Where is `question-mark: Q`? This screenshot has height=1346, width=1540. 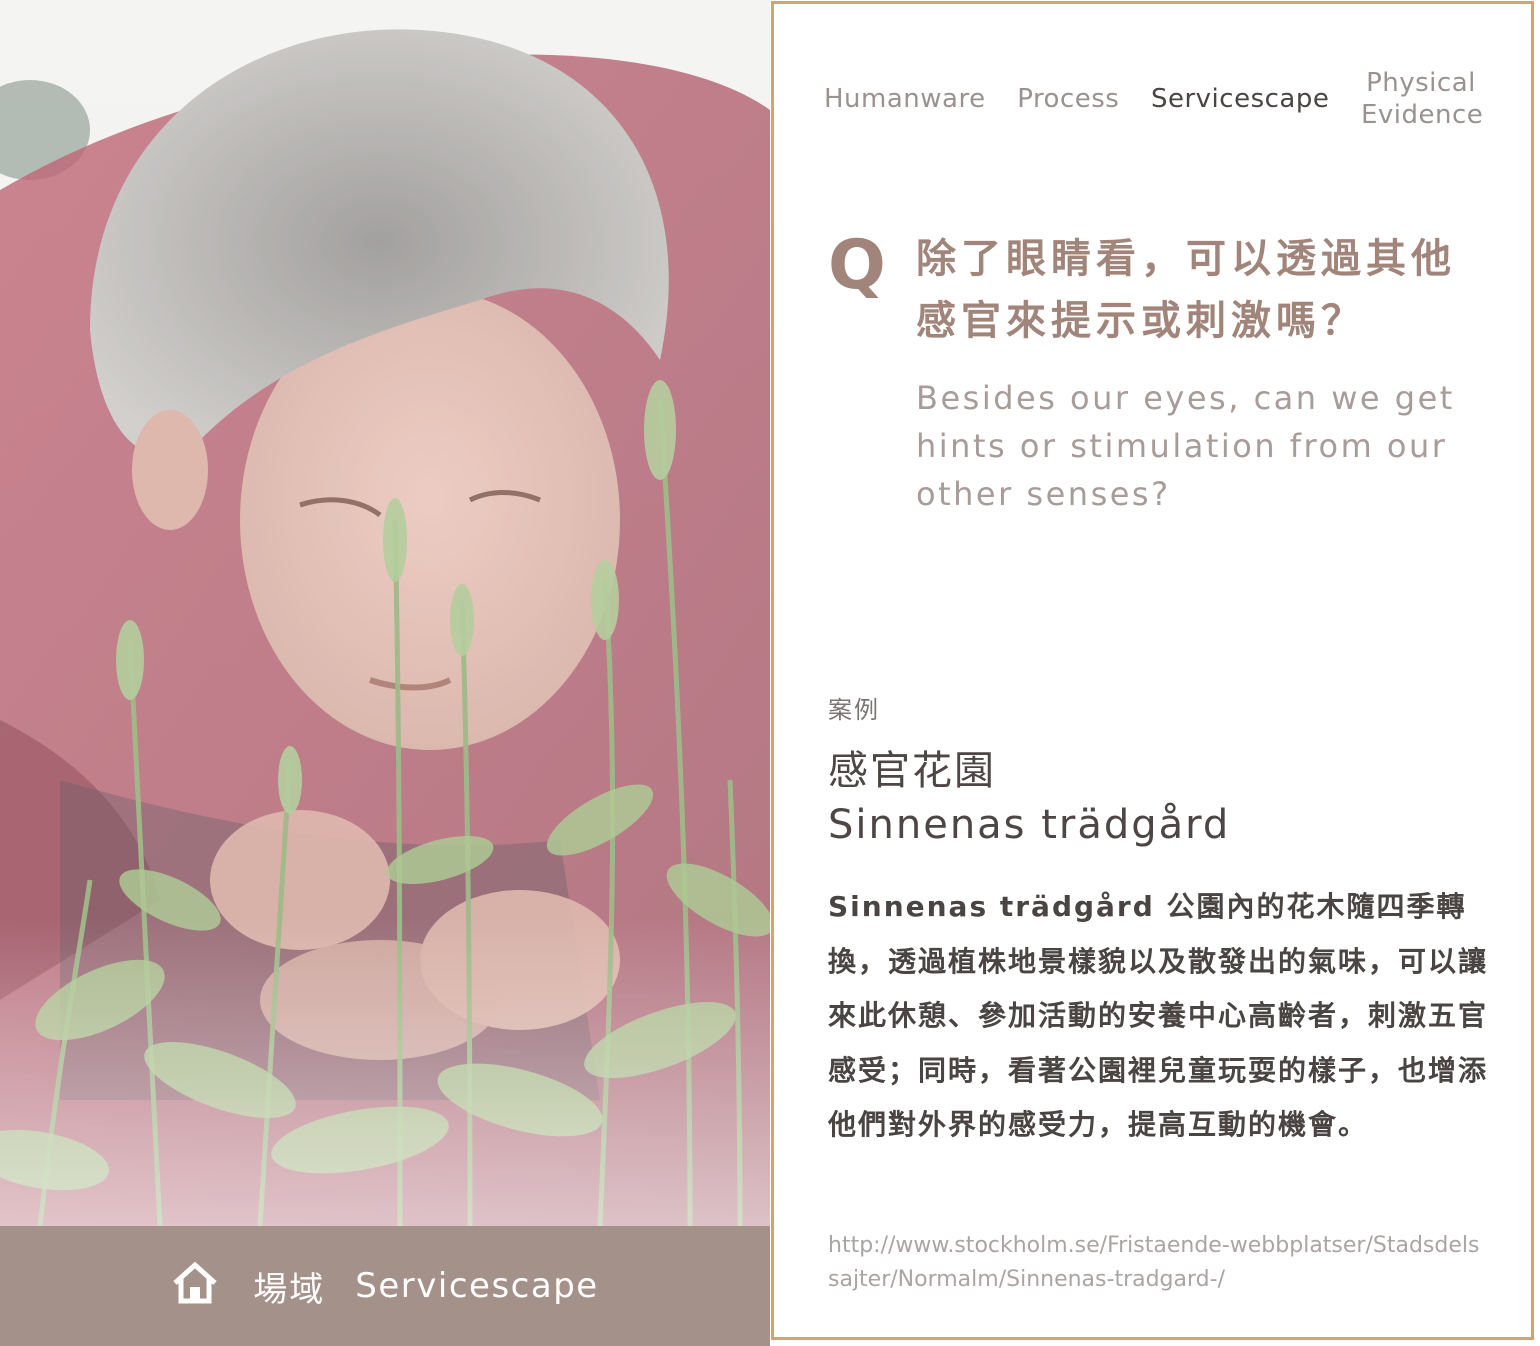
question-mark: Q is located at coordinates (857, 265).